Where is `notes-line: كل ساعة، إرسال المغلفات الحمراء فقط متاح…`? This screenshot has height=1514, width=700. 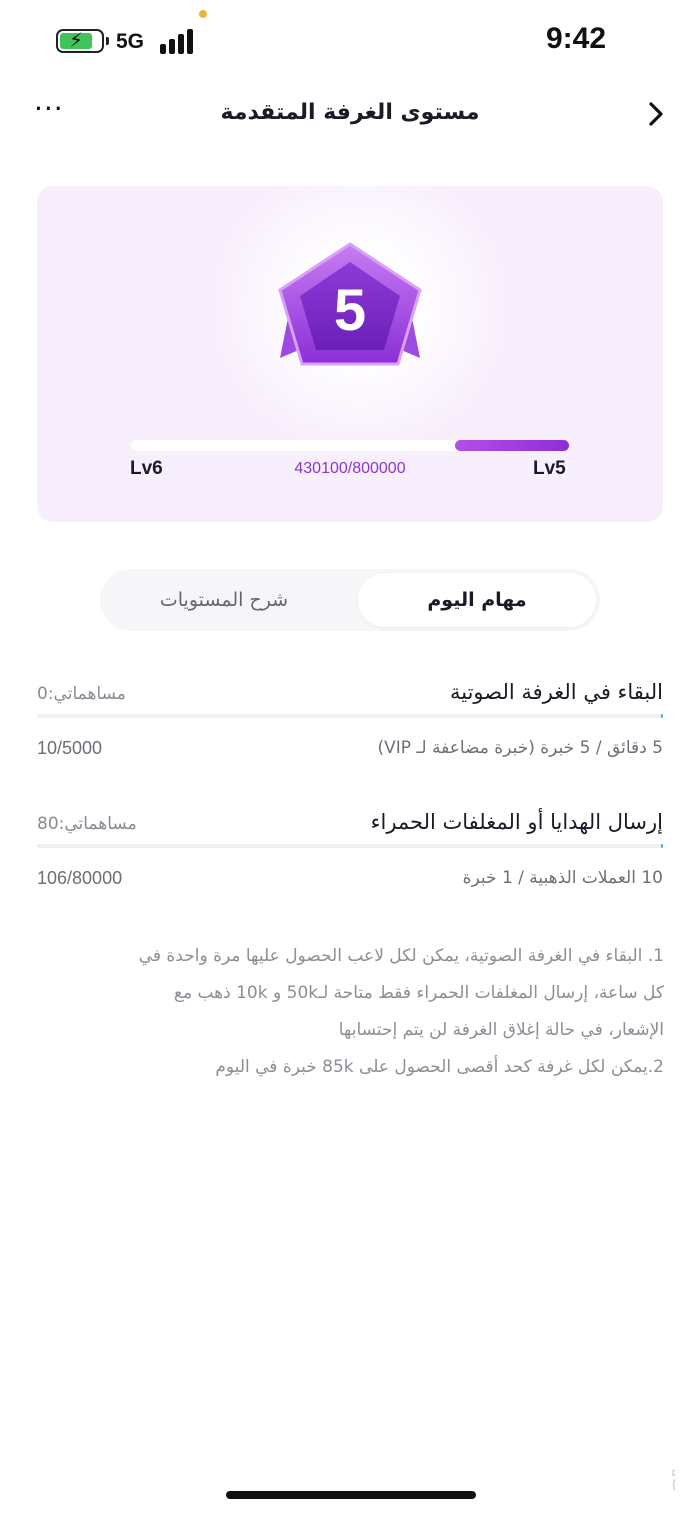
notes-line: كل ساعة، إرسال المغلفات الحمراء فقط متاح… is located at coordinates (418, 993).